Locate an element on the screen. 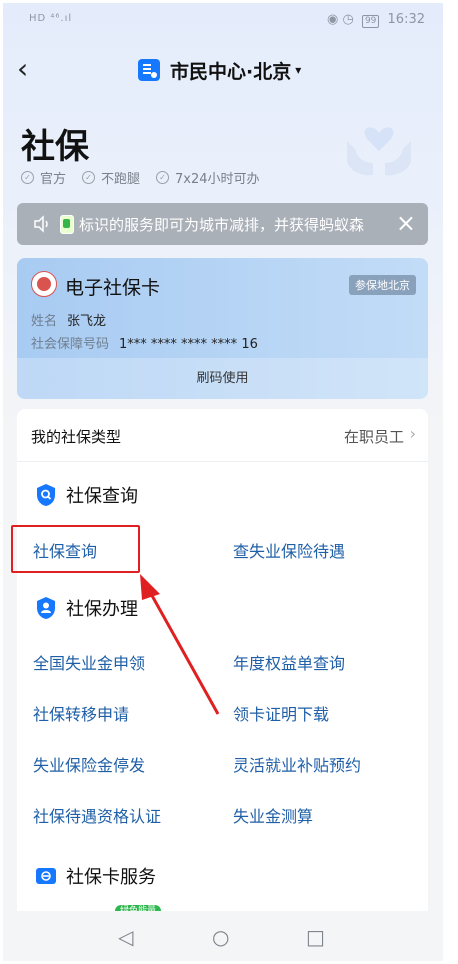 The width and height of the screenshot is (458, 964). section-card-service-title: 社保卡服务 is located at coordinates (111, 877).